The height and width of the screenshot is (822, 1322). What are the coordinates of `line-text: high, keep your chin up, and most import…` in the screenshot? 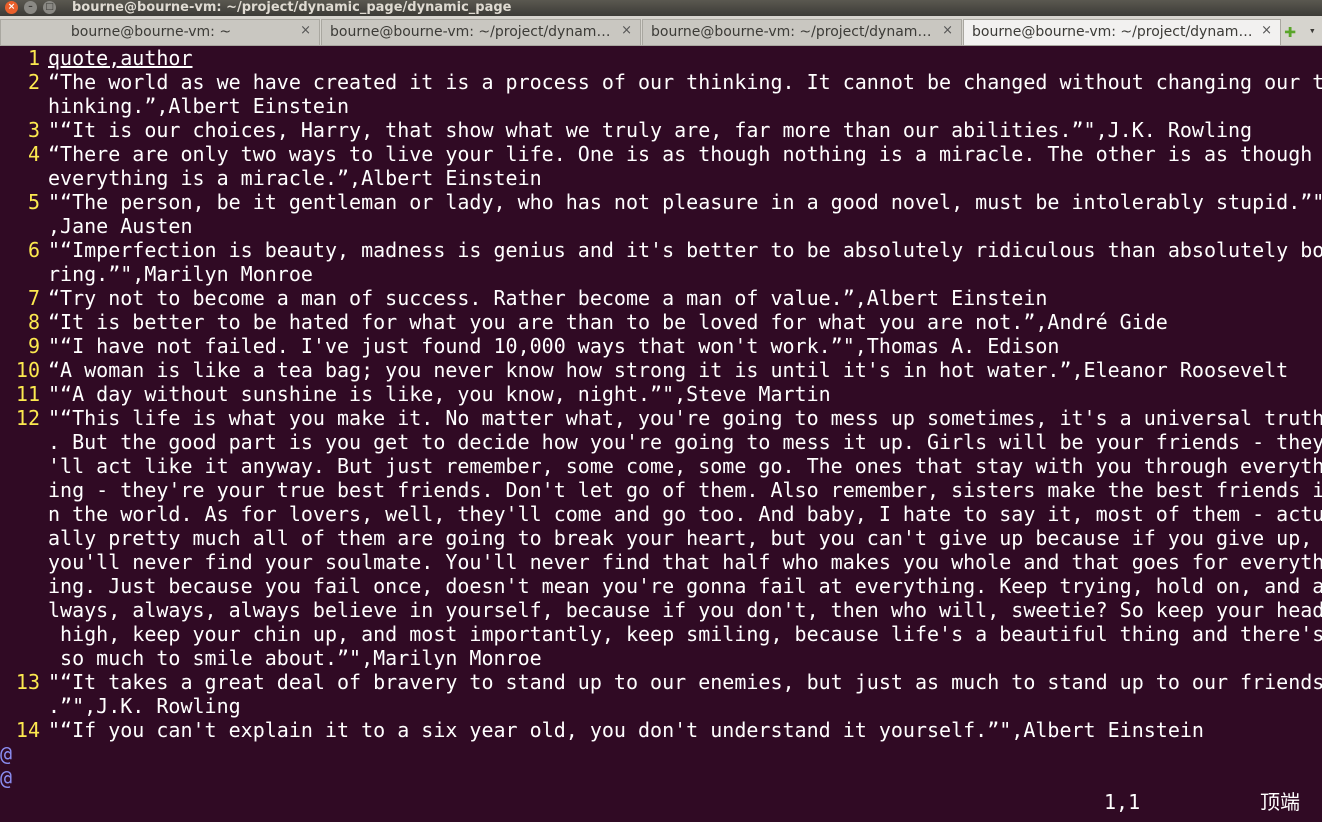 It's located at (685, 634).